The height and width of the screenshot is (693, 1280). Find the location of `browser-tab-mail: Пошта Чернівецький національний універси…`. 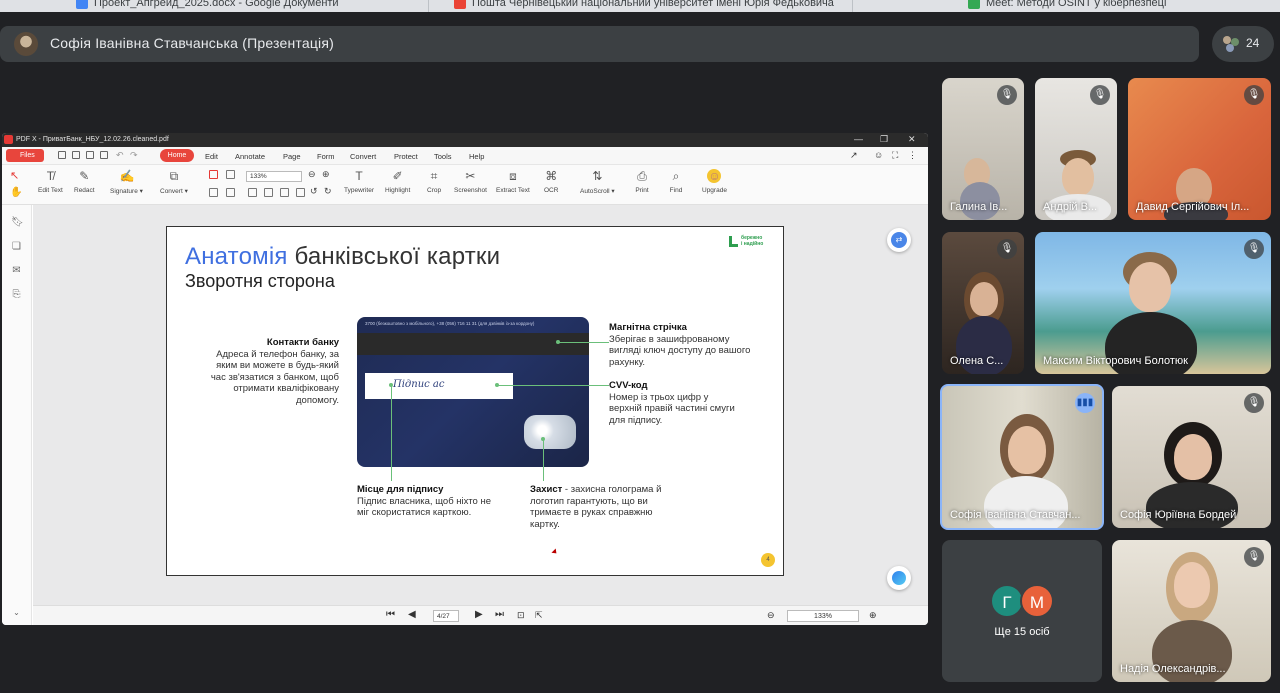

browser-tab-mail: Пошта Чернівецький національний універси… is located at coordinates (644, 6).